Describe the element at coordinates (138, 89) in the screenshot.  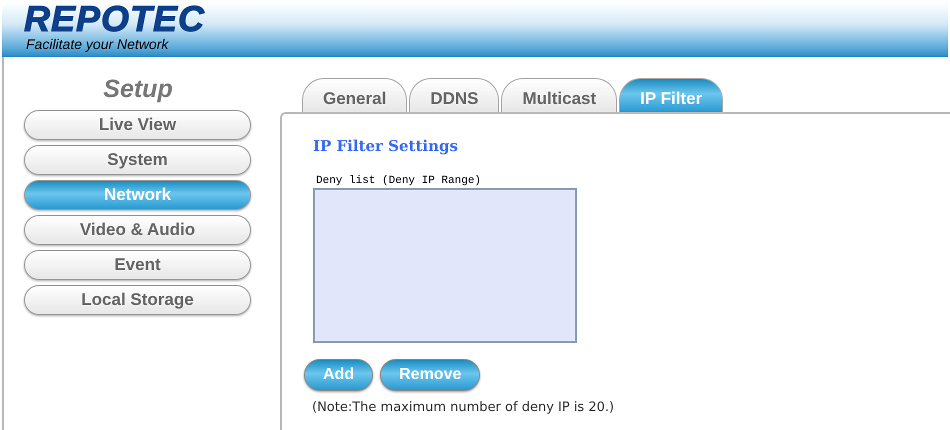
I see `sidebar-title: Setup` at that location.